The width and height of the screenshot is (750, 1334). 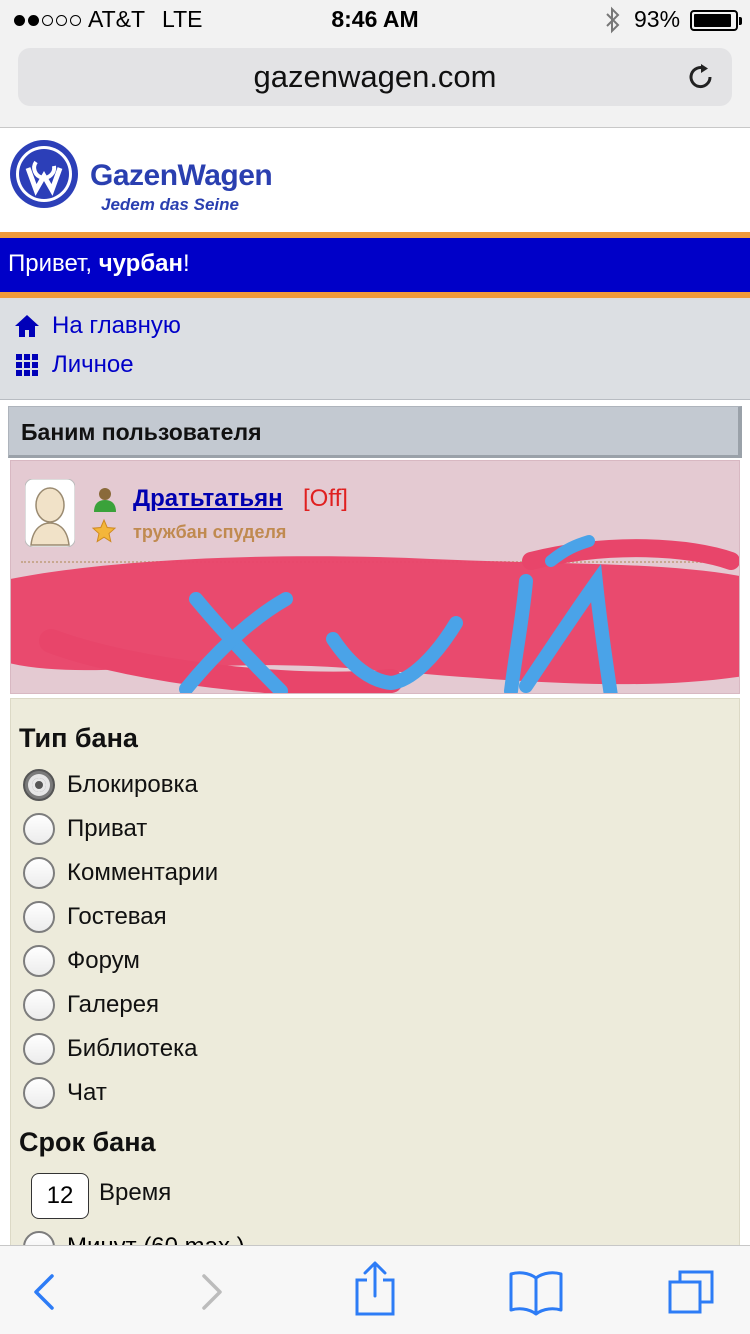 I want to click on greeting-username: чурбан, so click(x=140, y=263).